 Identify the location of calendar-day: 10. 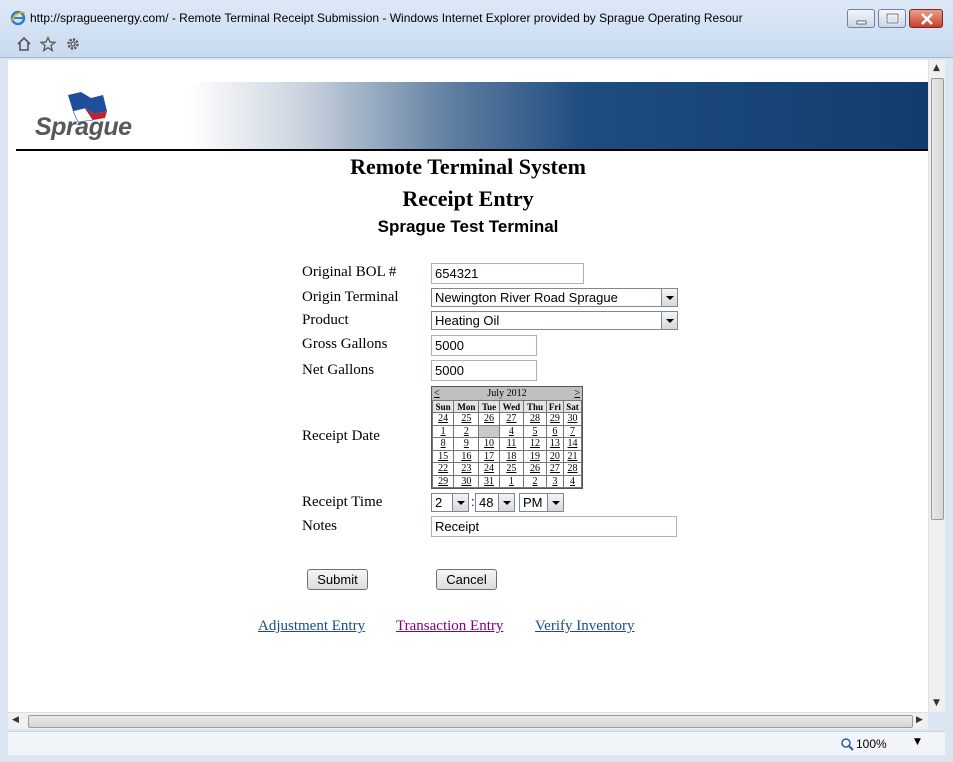
(489, 444).